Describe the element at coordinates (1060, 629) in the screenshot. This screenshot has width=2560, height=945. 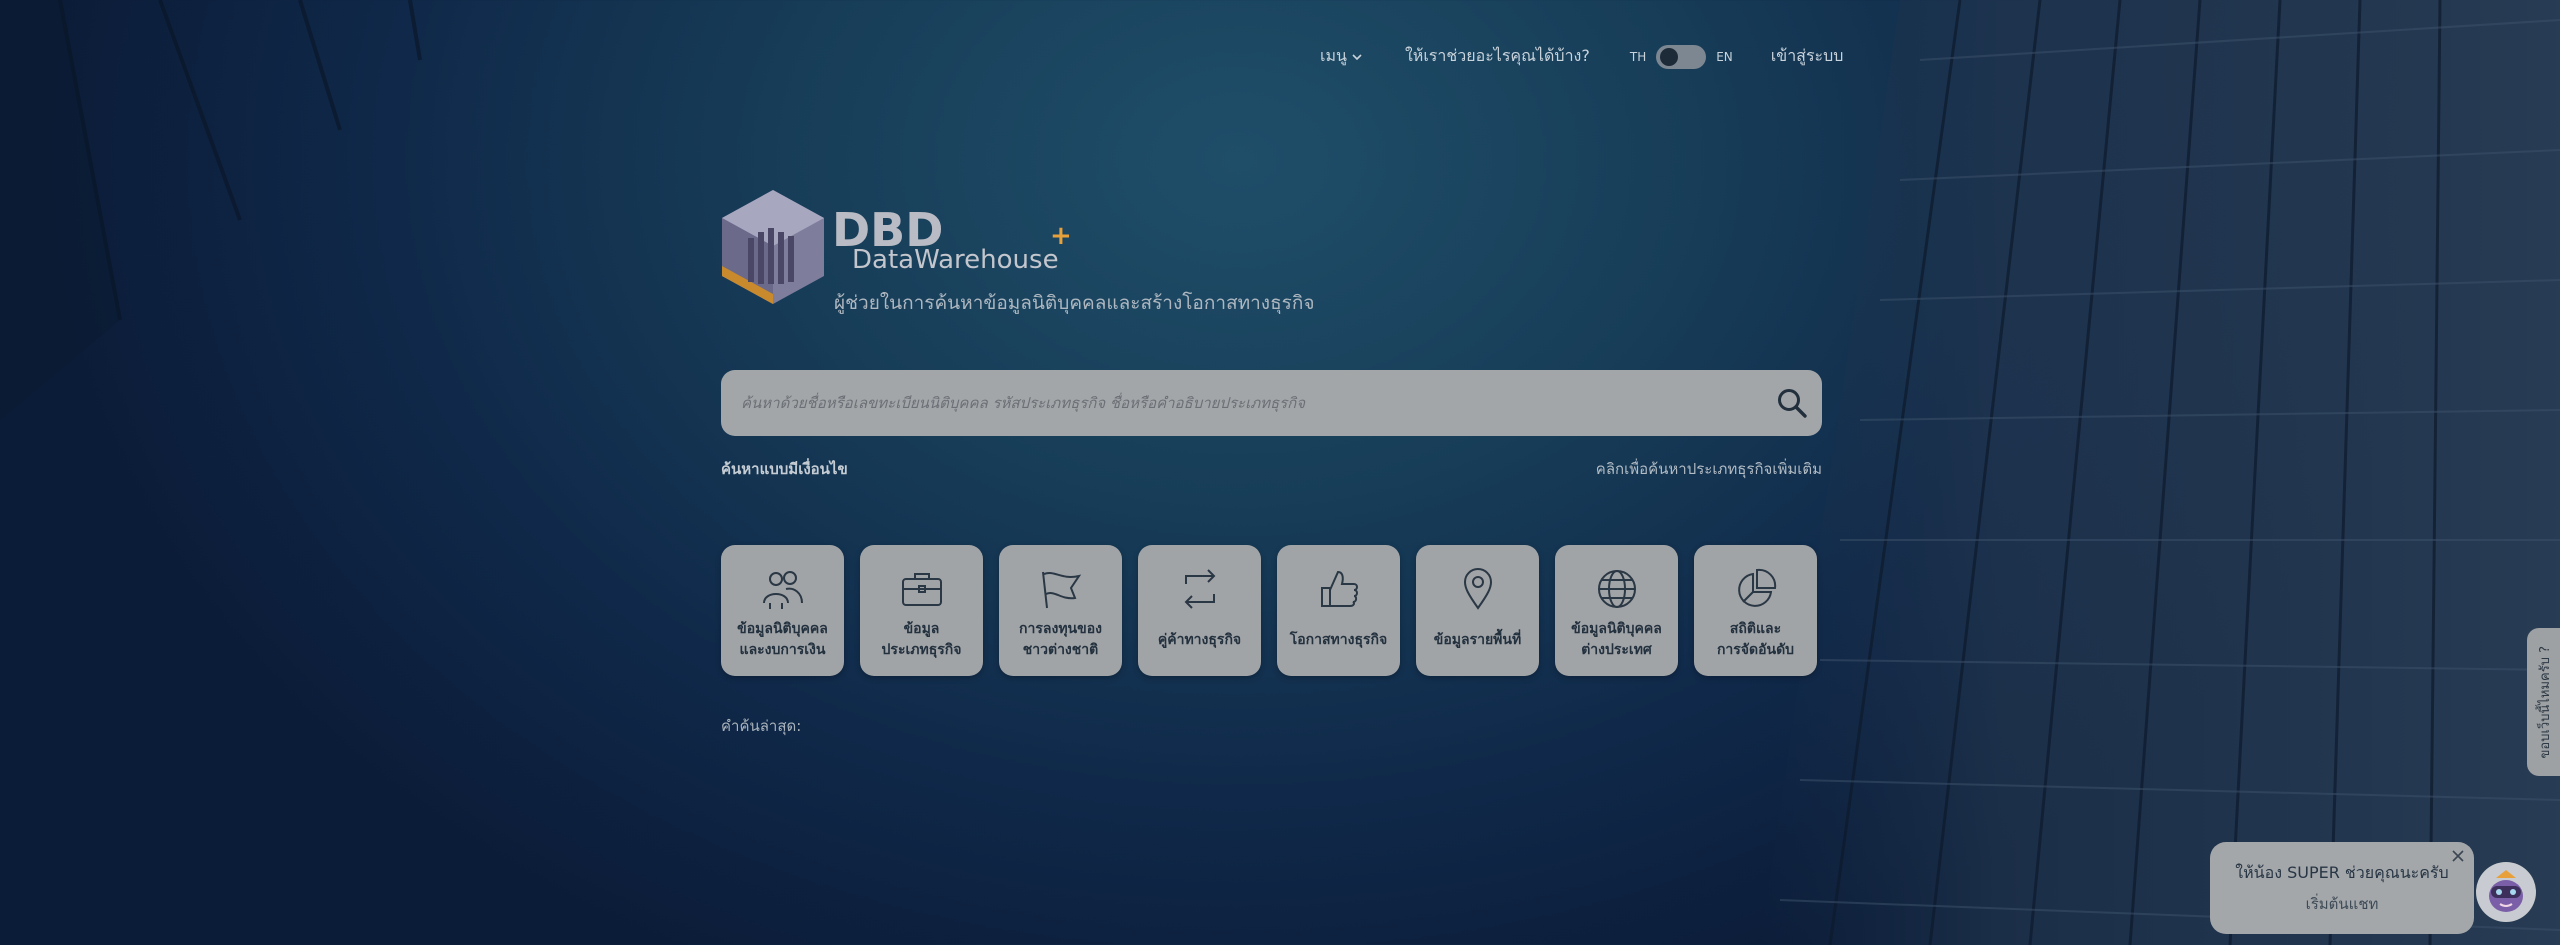
I see `category-line1: การลงทุนของ` at that location.